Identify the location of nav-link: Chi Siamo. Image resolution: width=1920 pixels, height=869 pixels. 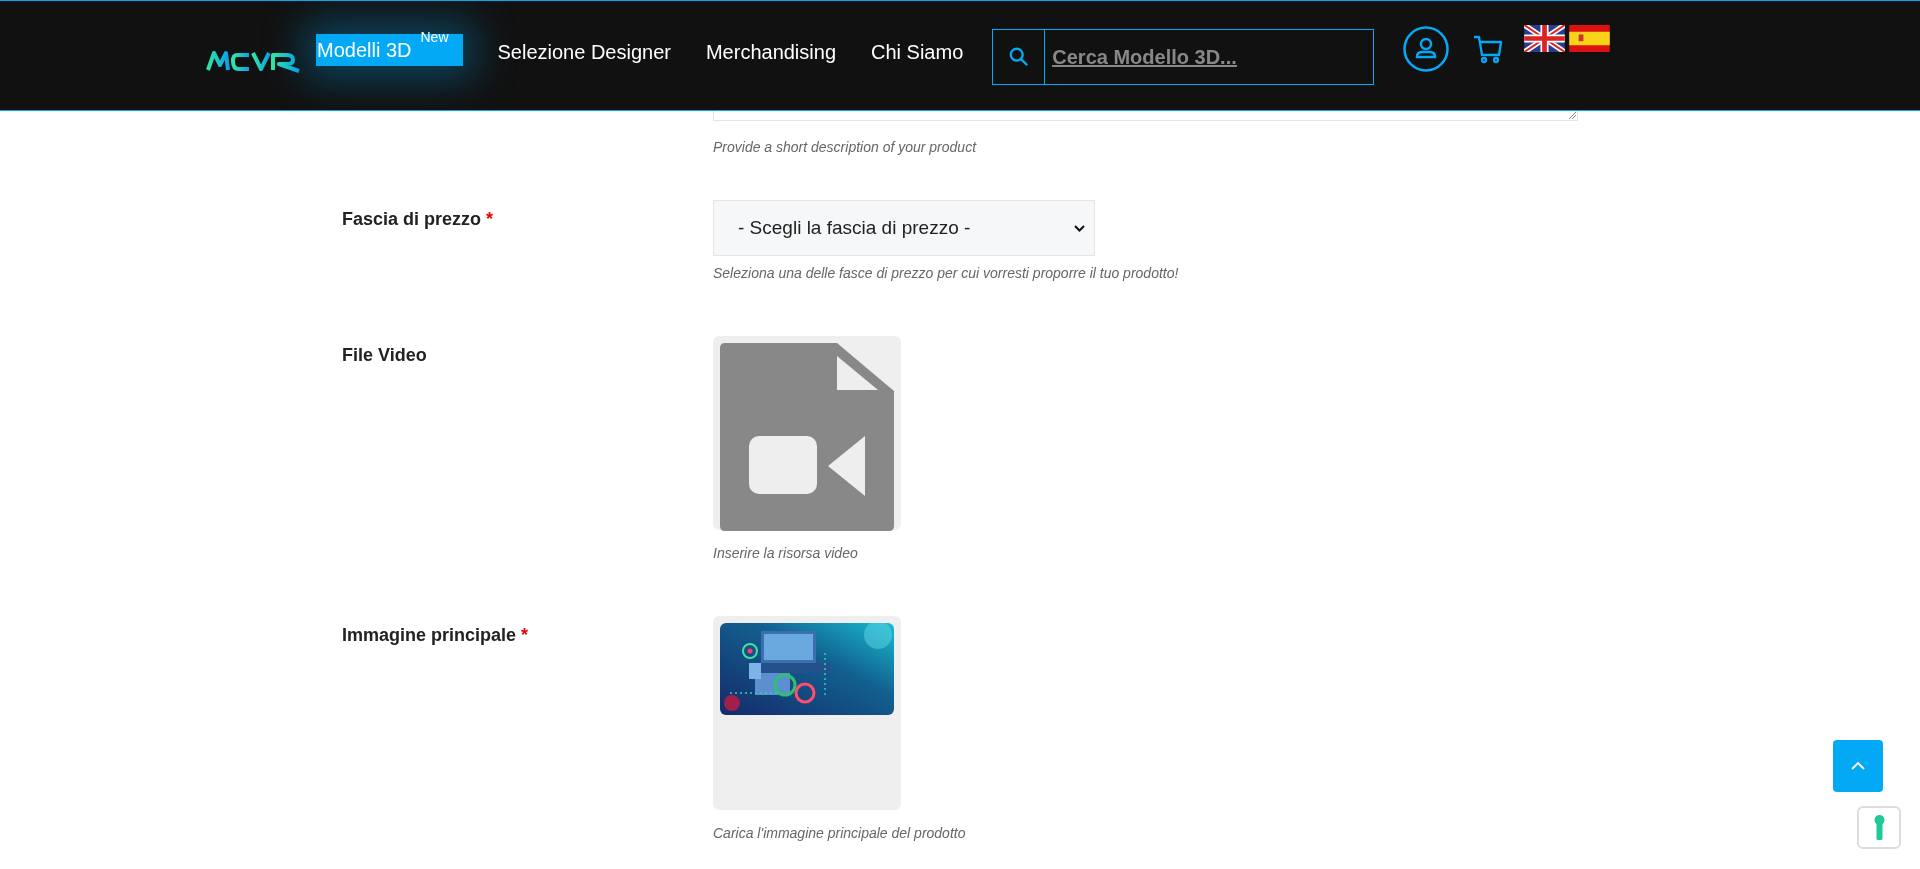
(917, 52).